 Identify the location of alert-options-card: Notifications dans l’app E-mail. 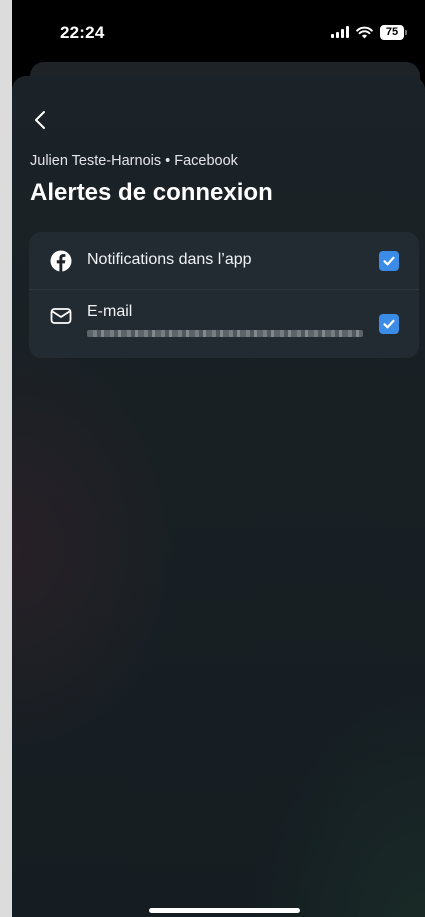
(224, 295).